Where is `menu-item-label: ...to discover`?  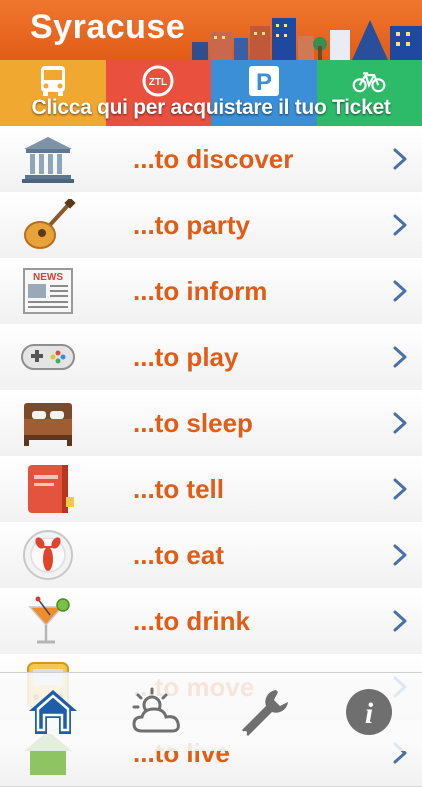 menu-item-label: ...to discover is located at coordinates (213, 159).